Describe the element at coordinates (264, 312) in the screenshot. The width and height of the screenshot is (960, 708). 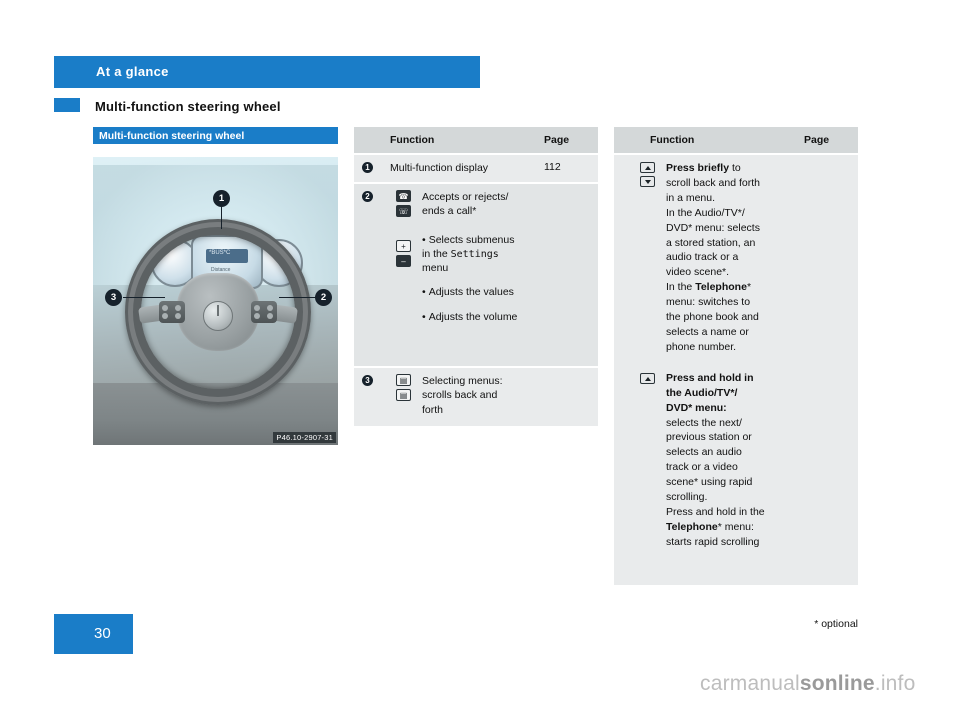
I see `right-button-pad` at that location.